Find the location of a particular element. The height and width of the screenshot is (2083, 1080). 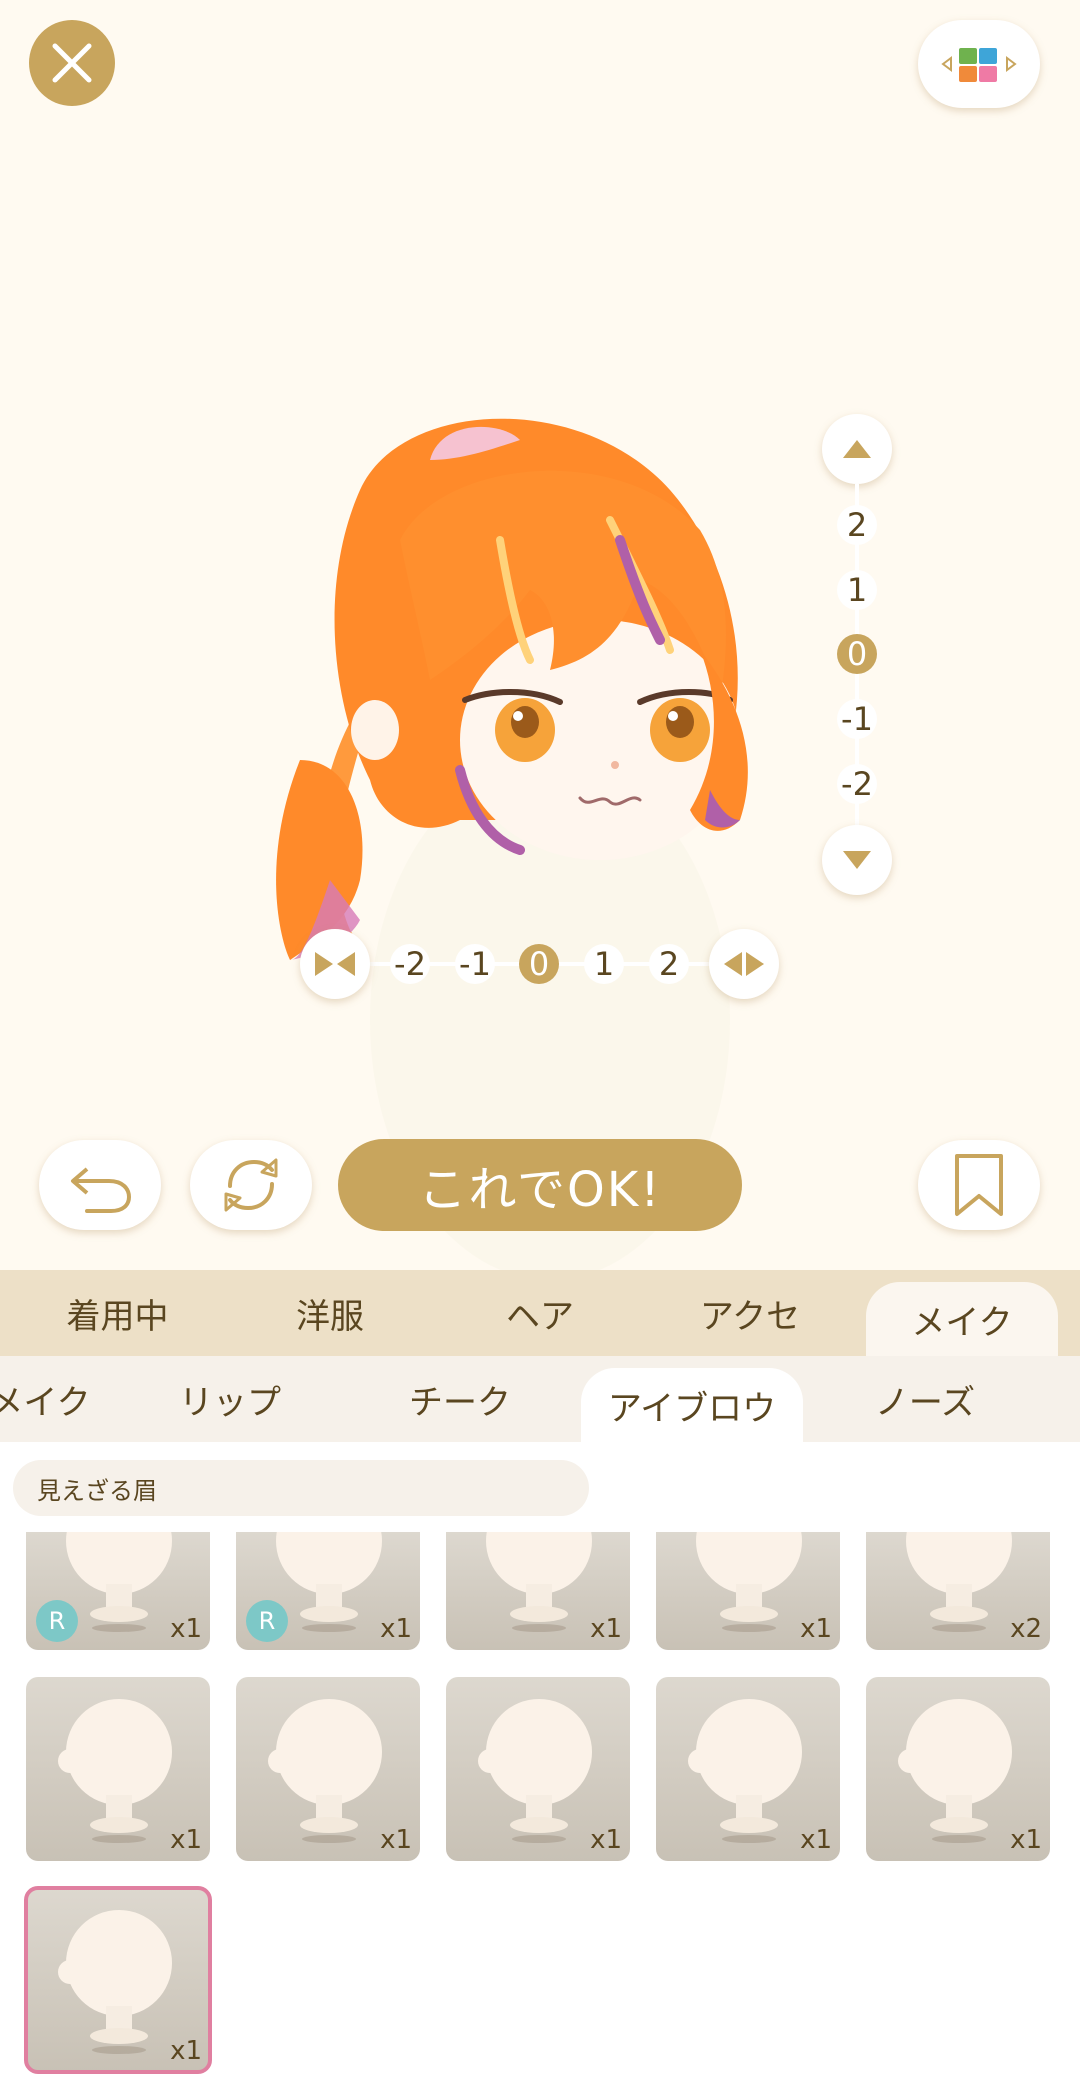

undo-icon is located at coordinates (101, 1190).